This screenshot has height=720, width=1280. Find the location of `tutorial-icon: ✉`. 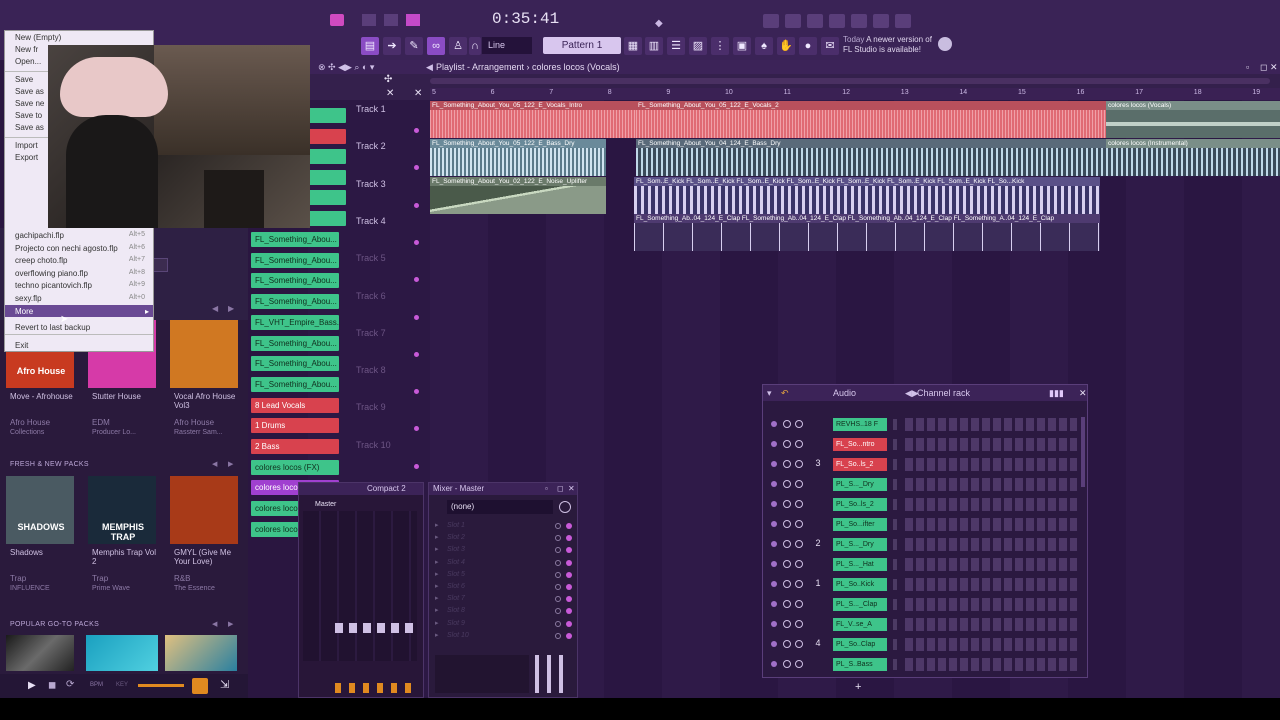

tutorial-icon: ✉ is located at coordinates (830, 46).